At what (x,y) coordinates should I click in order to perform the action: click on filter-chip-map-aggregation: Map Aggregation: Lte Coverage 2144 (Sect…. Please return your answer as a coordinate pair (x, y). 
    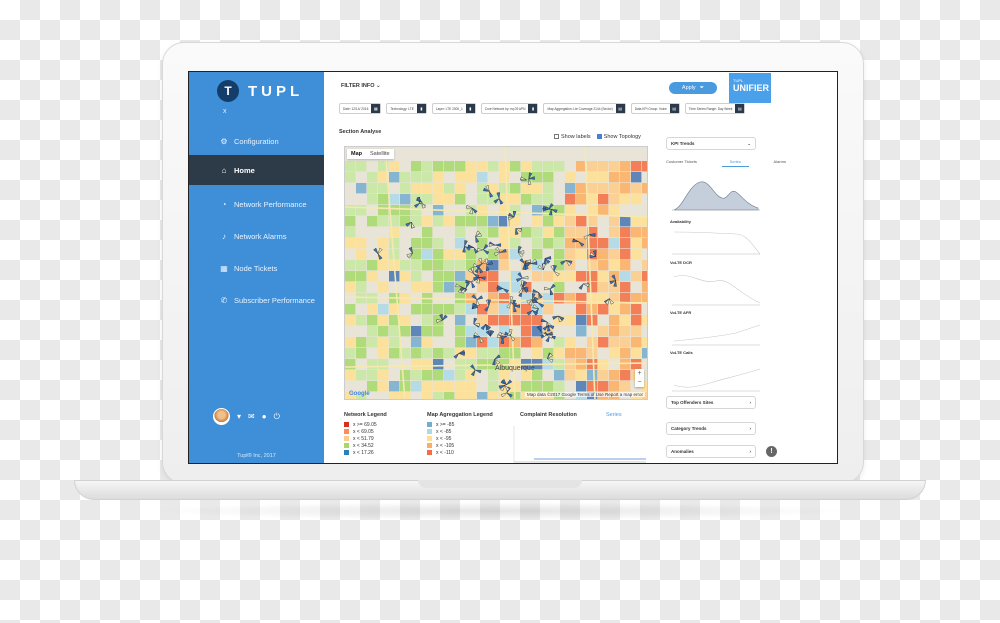
    Looking at the image, I should click on (584, 108).